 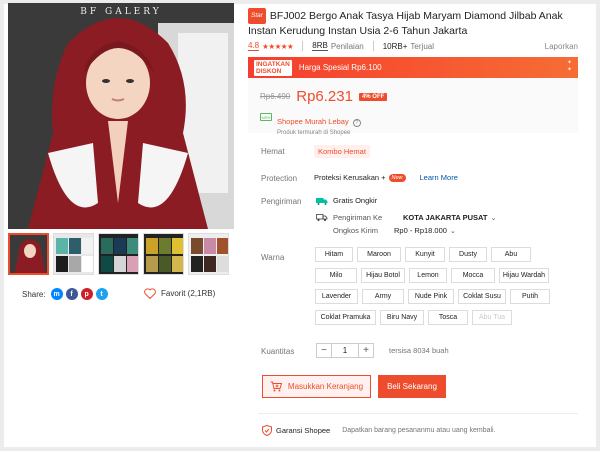 I want to click on variant-option: Putih, so click(x=530, y=296).